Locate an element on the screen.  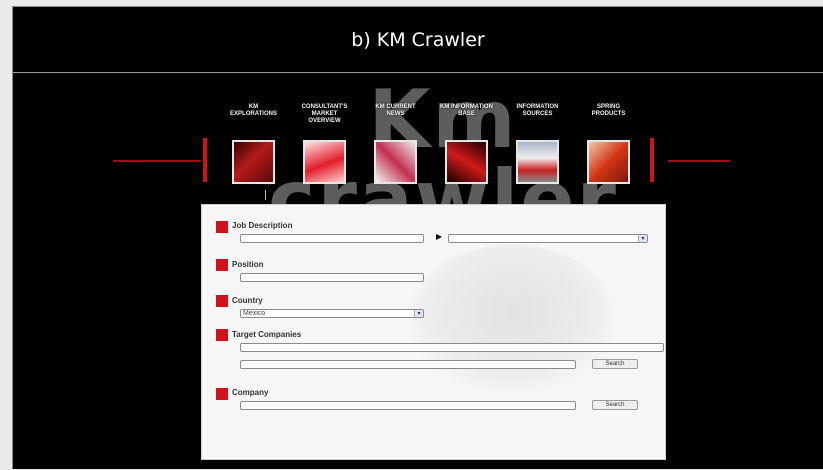
nav-label: SPRING PRODUCTS is located at coordinates (608, 110).